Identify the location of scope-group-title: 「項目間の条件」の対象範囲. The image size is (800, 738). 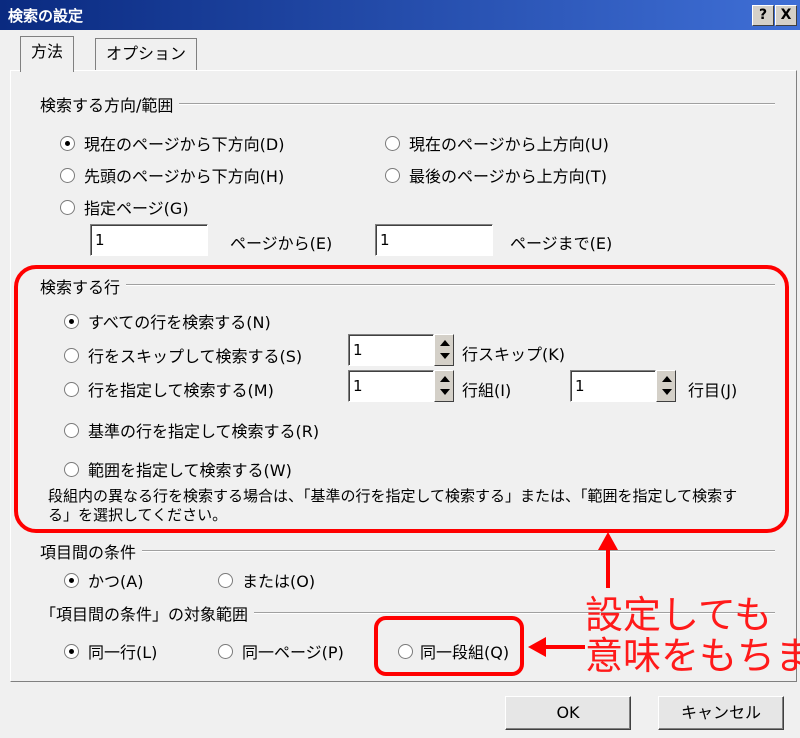
(147, 613).